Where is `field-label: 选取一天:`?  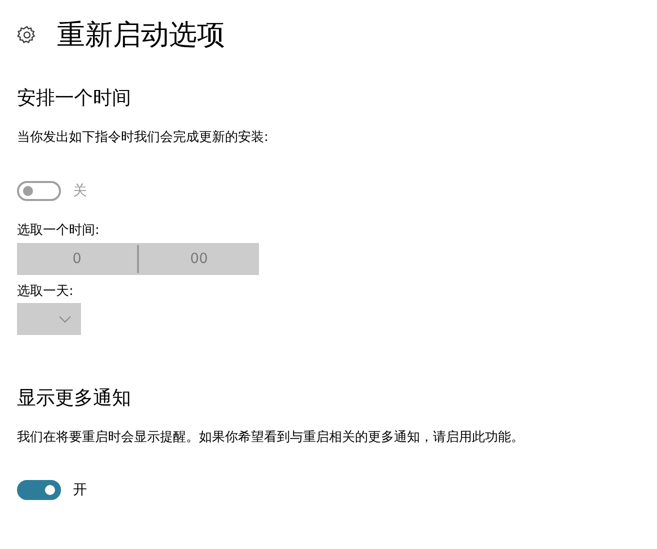
field-label: 选取一天: is located at coordinates (45, 291).